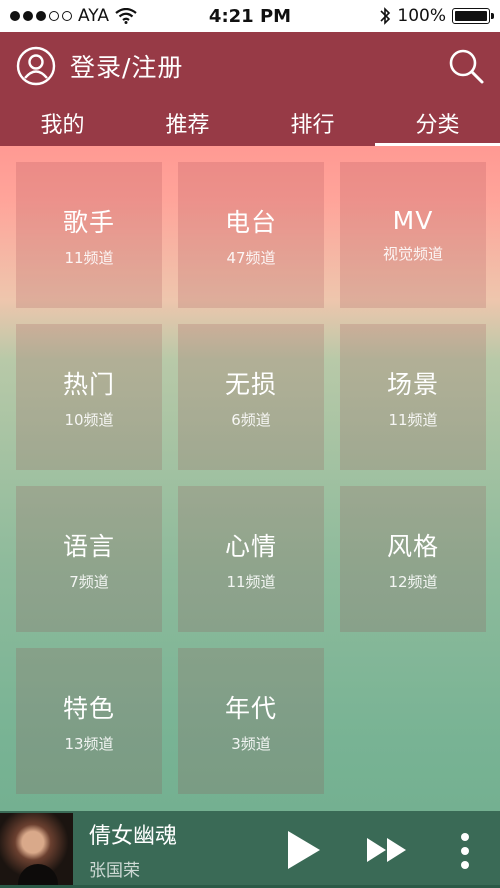 The image size is (500, 888). I want to click on app-header: 登录/注册 我的 推荐 排行 分类, so click(250, 89).